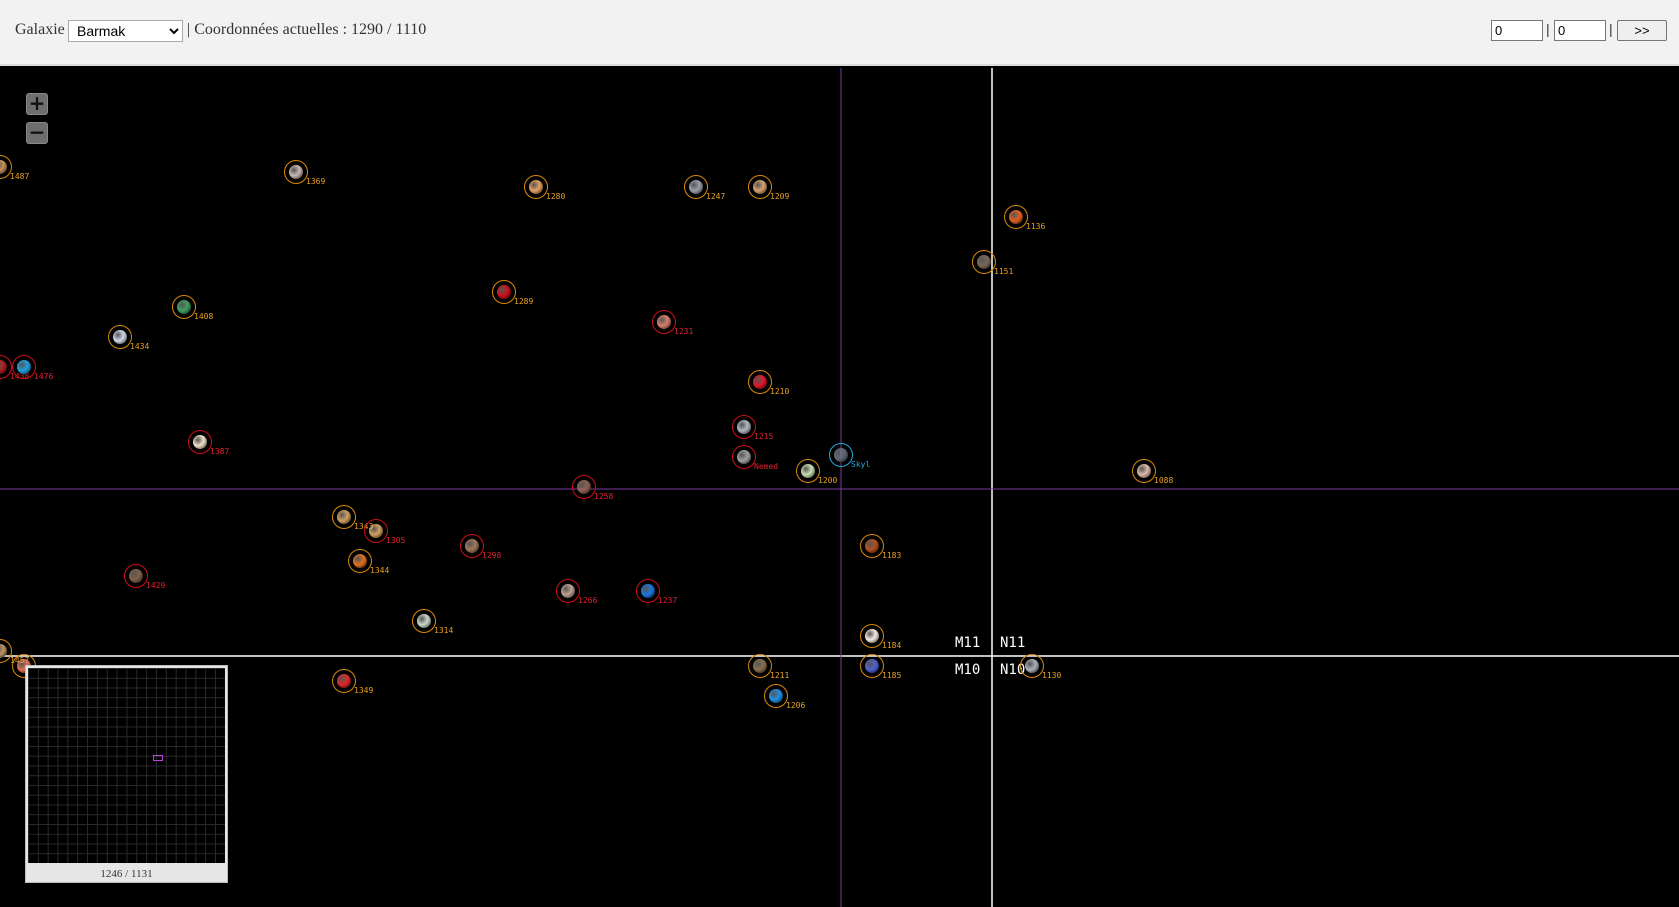  What do you see at coordinates (1036, 226) in the screenshot?
I see `planet-label: 1136` at bounding box center [1036, 226].